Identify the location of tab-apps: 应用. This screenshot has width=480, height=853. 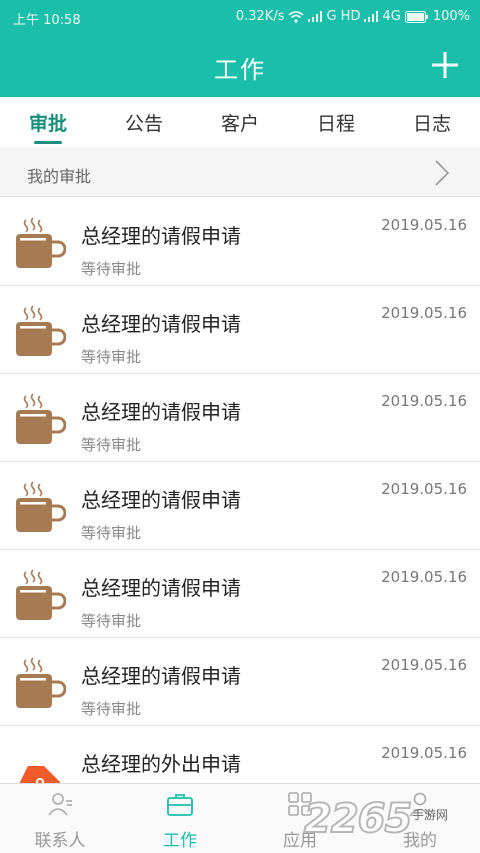
(300, 818).